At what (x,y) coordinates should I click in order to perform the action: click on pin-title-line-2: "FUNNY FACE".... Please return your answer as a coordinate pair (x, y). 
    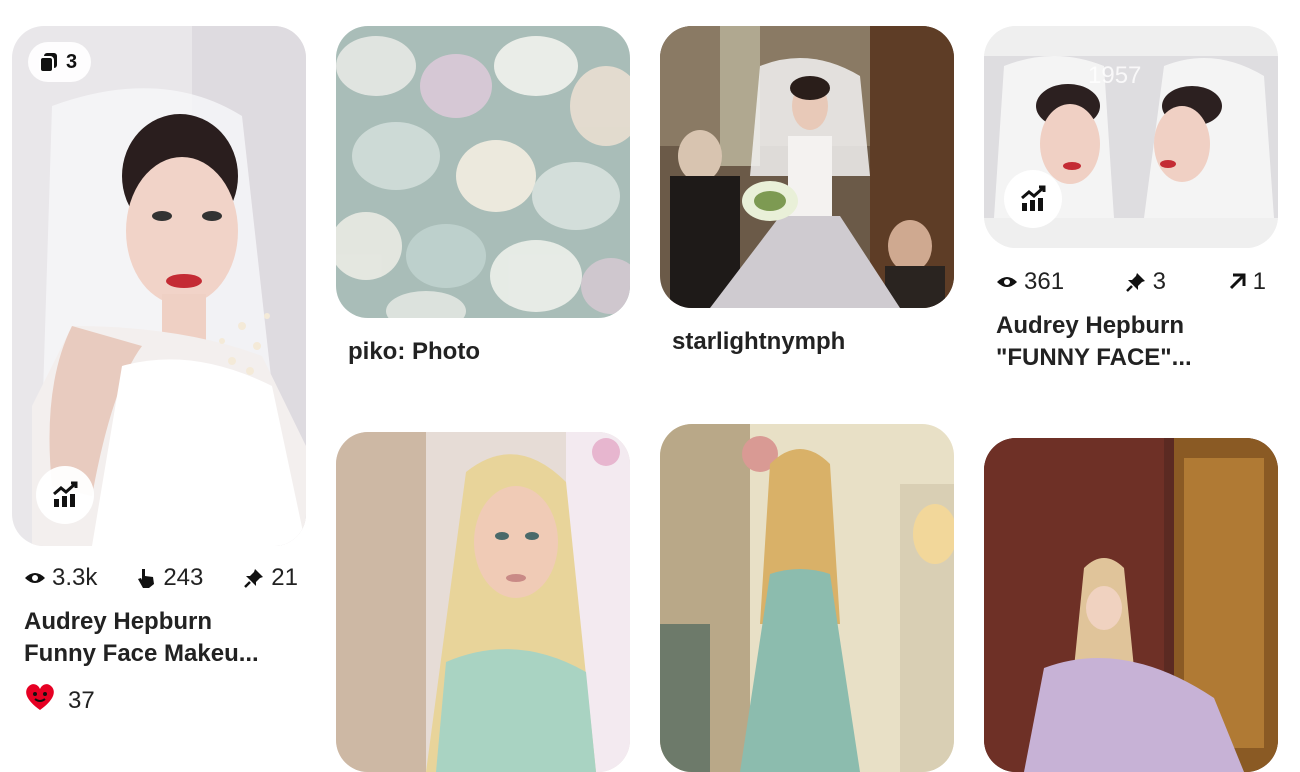
    Looking at the image, I should click on (1094, 357).